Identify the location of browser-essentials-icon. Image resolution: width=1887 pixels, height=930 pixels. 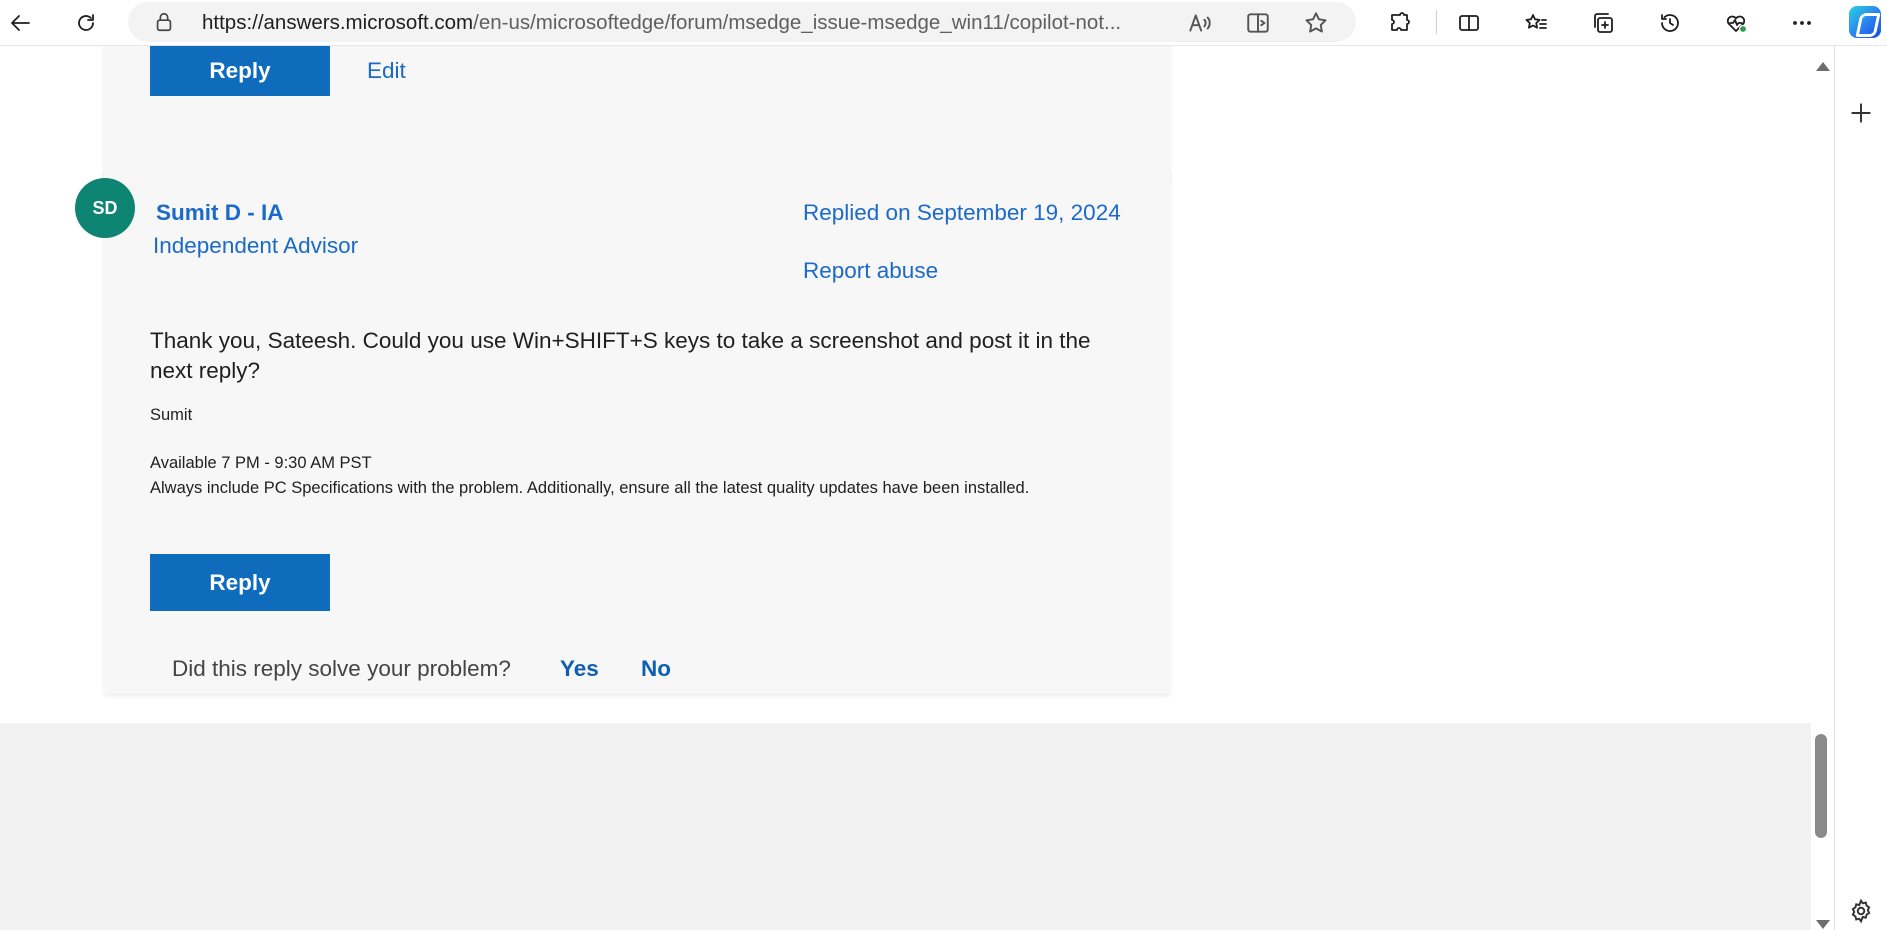
(1736, 23).